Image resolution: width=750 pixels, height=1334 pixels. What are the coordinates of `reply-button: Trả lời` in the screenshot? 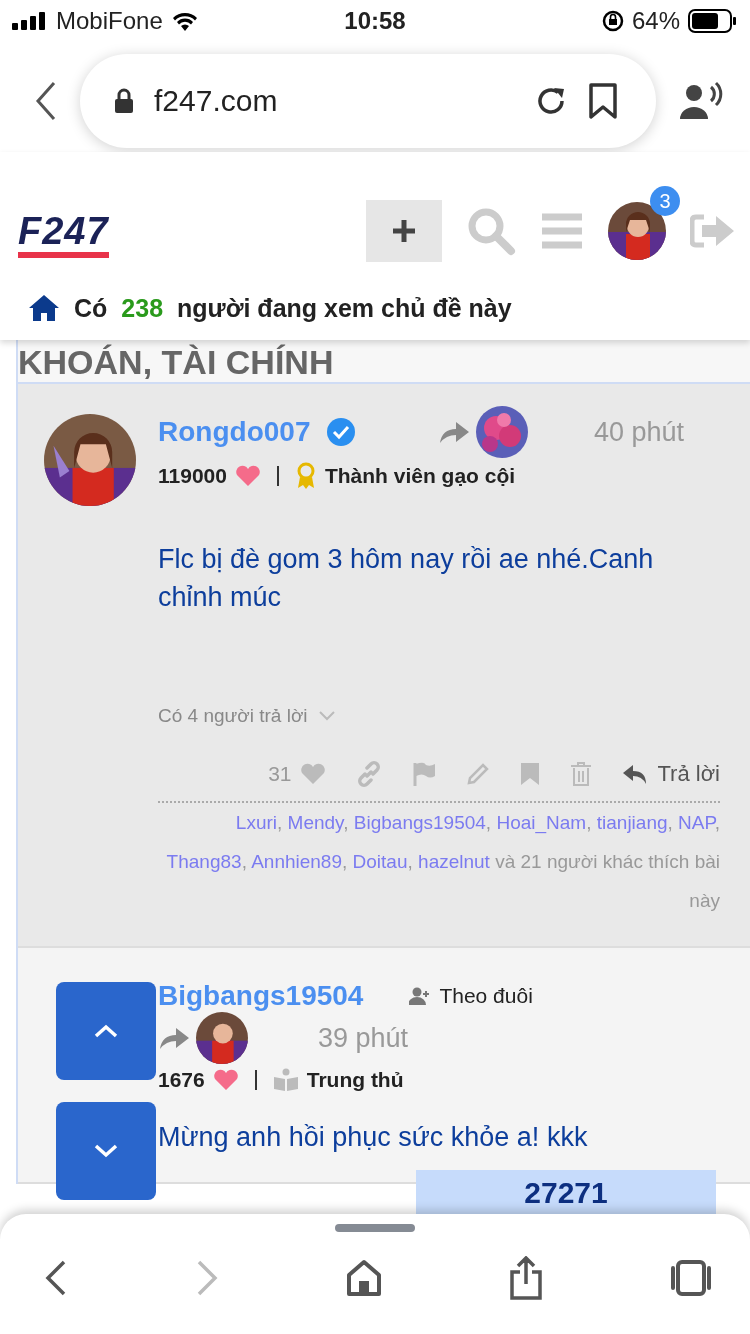 It's located at (670, 774).